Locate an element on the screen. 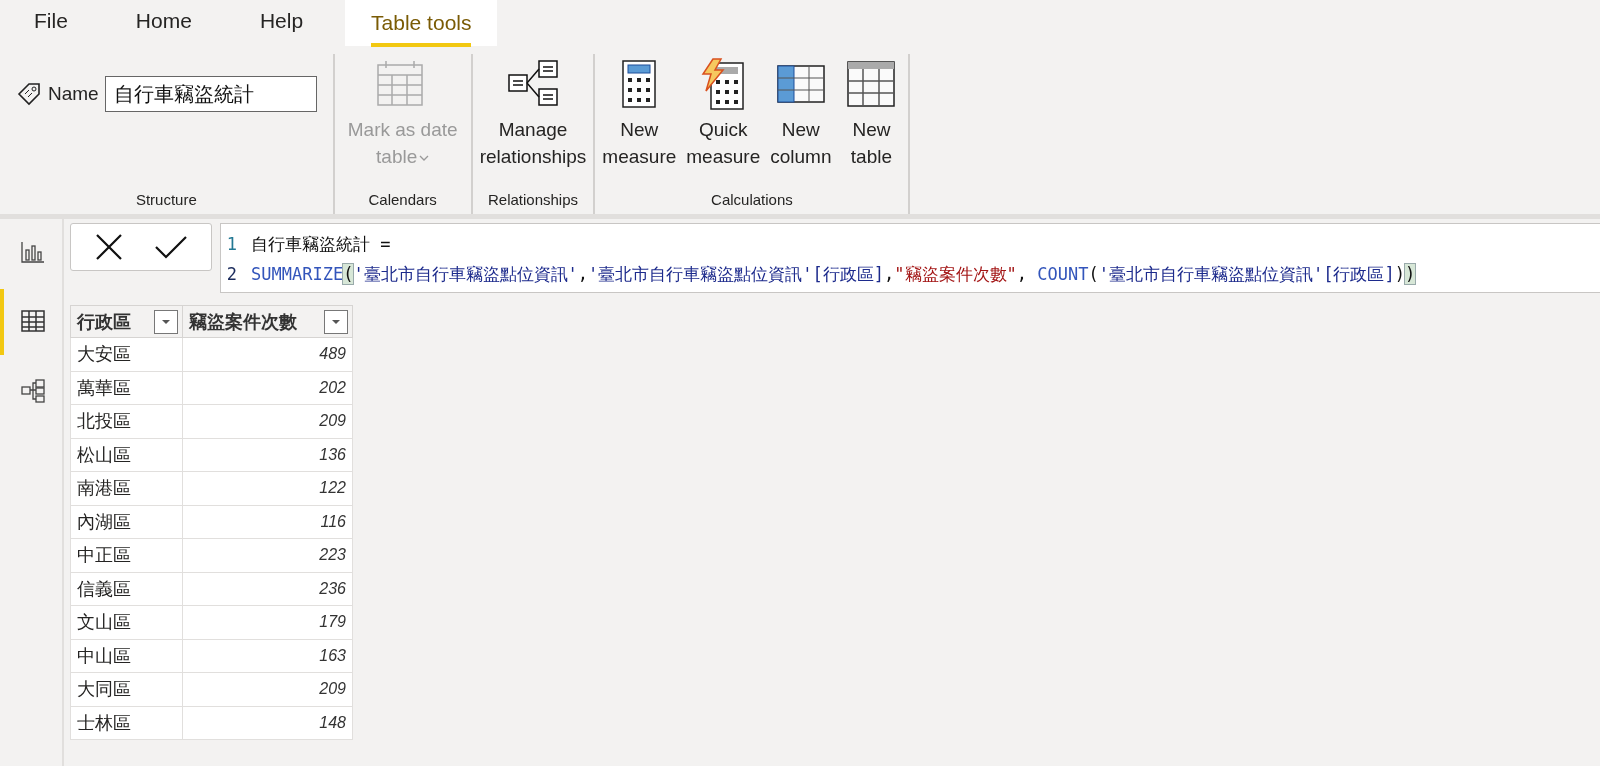 The height and width of the screenshot is (766, 1600). group-label: Calendars is located at coordinates (402, 200).